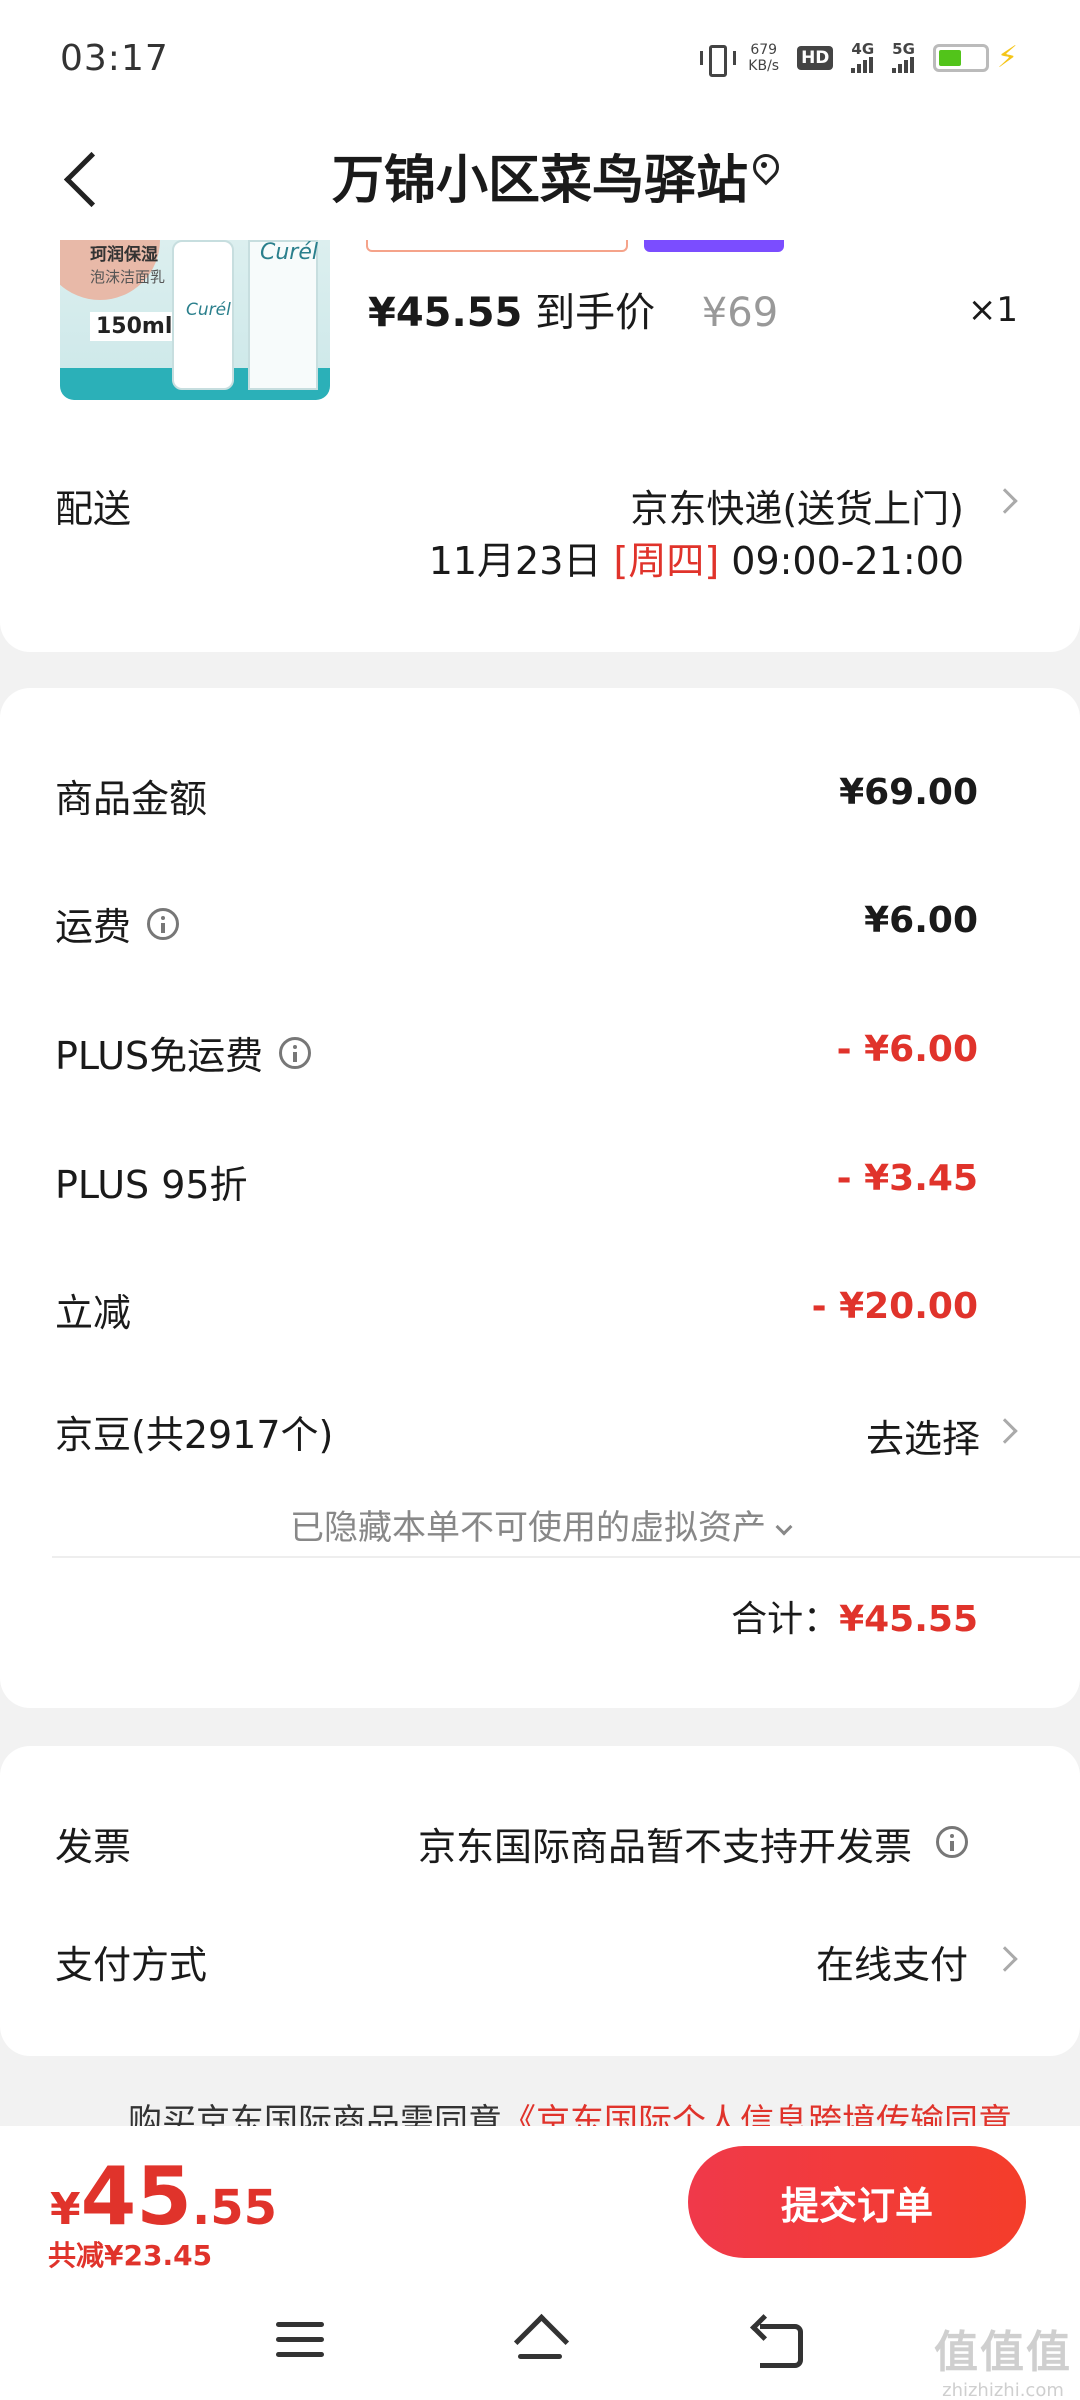 Image resolution: width=1080 pixels, height=2400 pixels. I want to click on shipping-label-text: 运费, so click(93, 927).